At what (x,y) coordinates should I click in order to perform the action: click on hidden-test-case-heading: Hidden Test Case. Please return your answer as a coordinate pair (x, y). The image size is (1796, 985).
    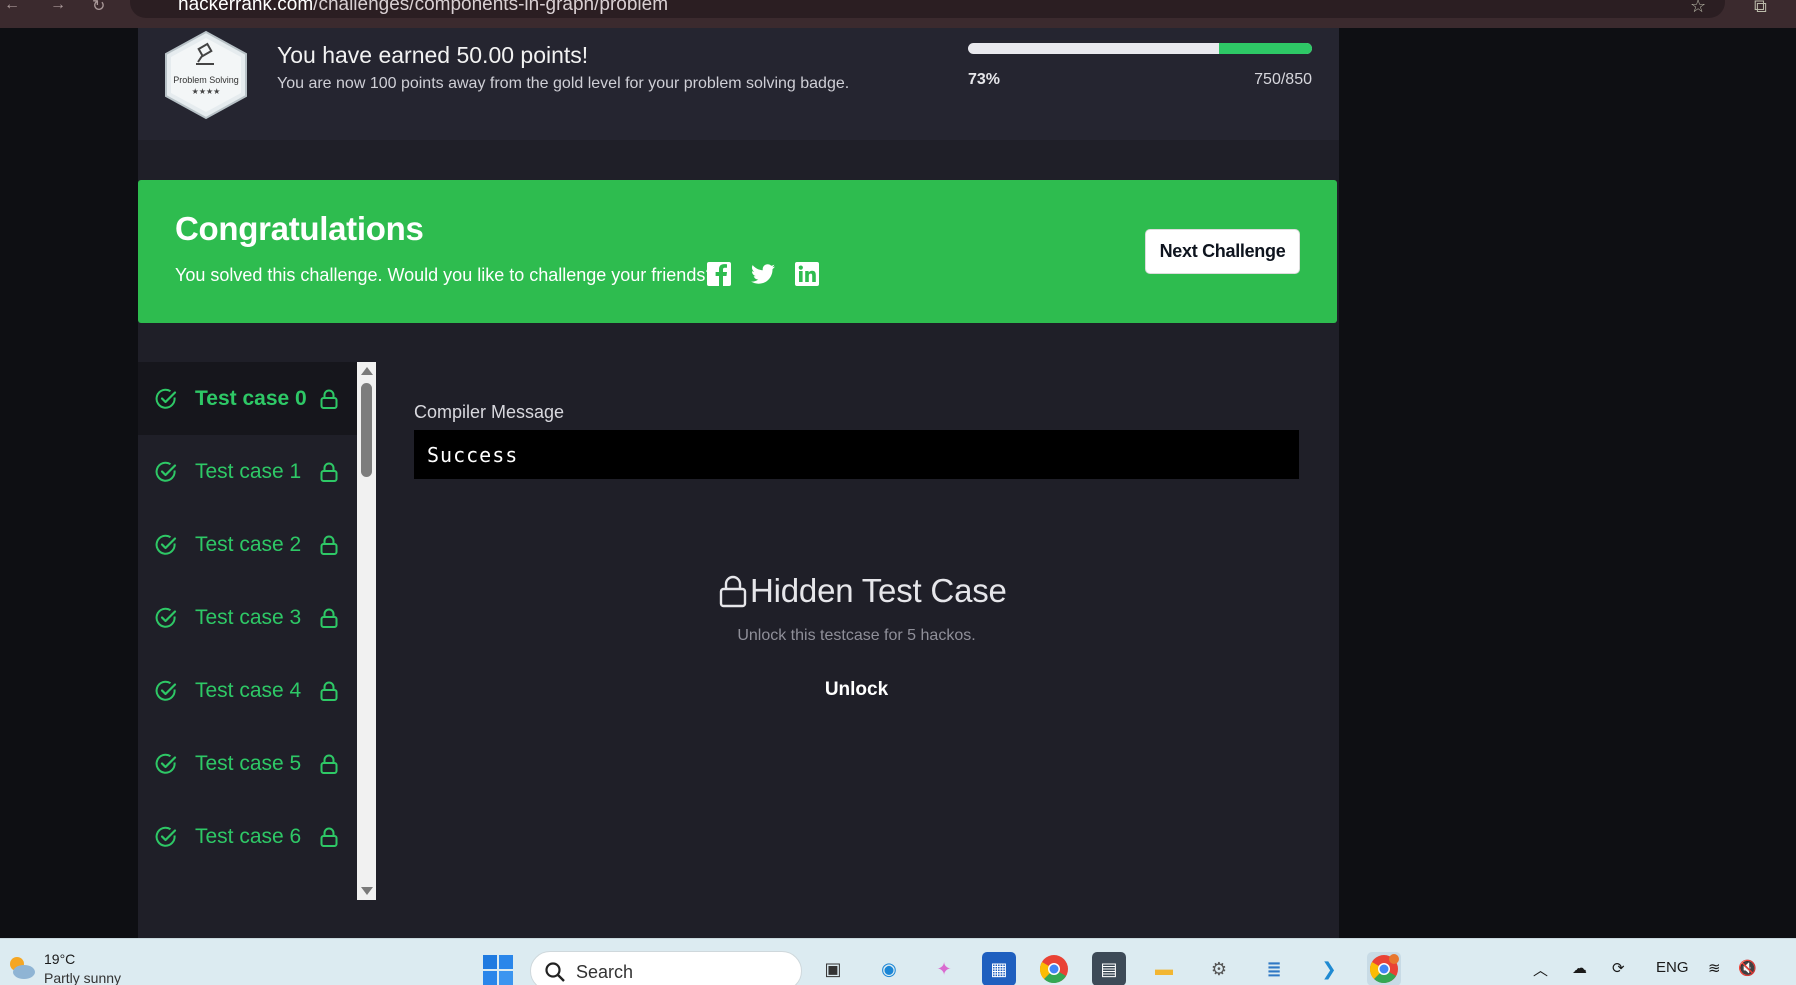
    Looking at the image, I should click on (862, 591).